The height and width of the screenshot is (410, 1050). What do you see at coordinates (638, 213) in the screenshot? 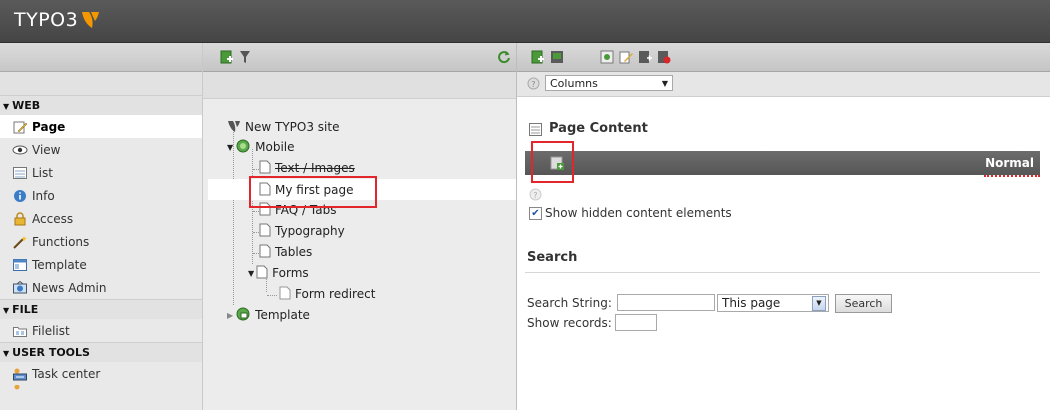
I see `show-hidden-label: Show hidden content elements` at bounding box center [638, 213].